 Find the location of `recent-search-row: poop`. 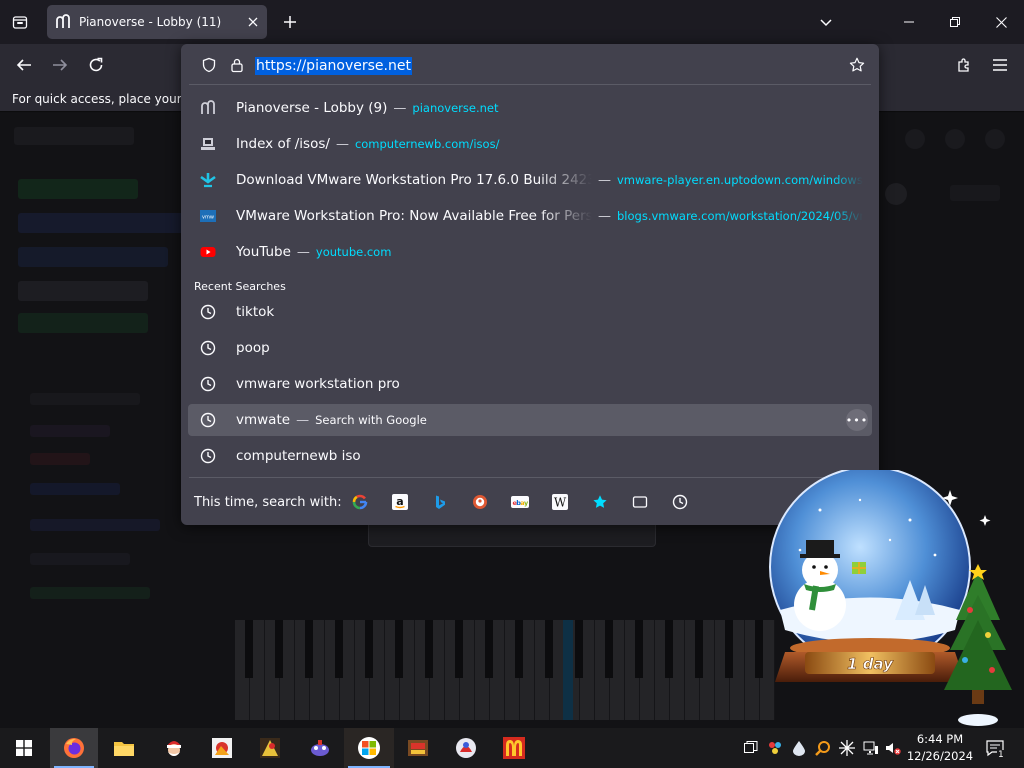

recent-search-row: poop is located at coordinates (530, 348).